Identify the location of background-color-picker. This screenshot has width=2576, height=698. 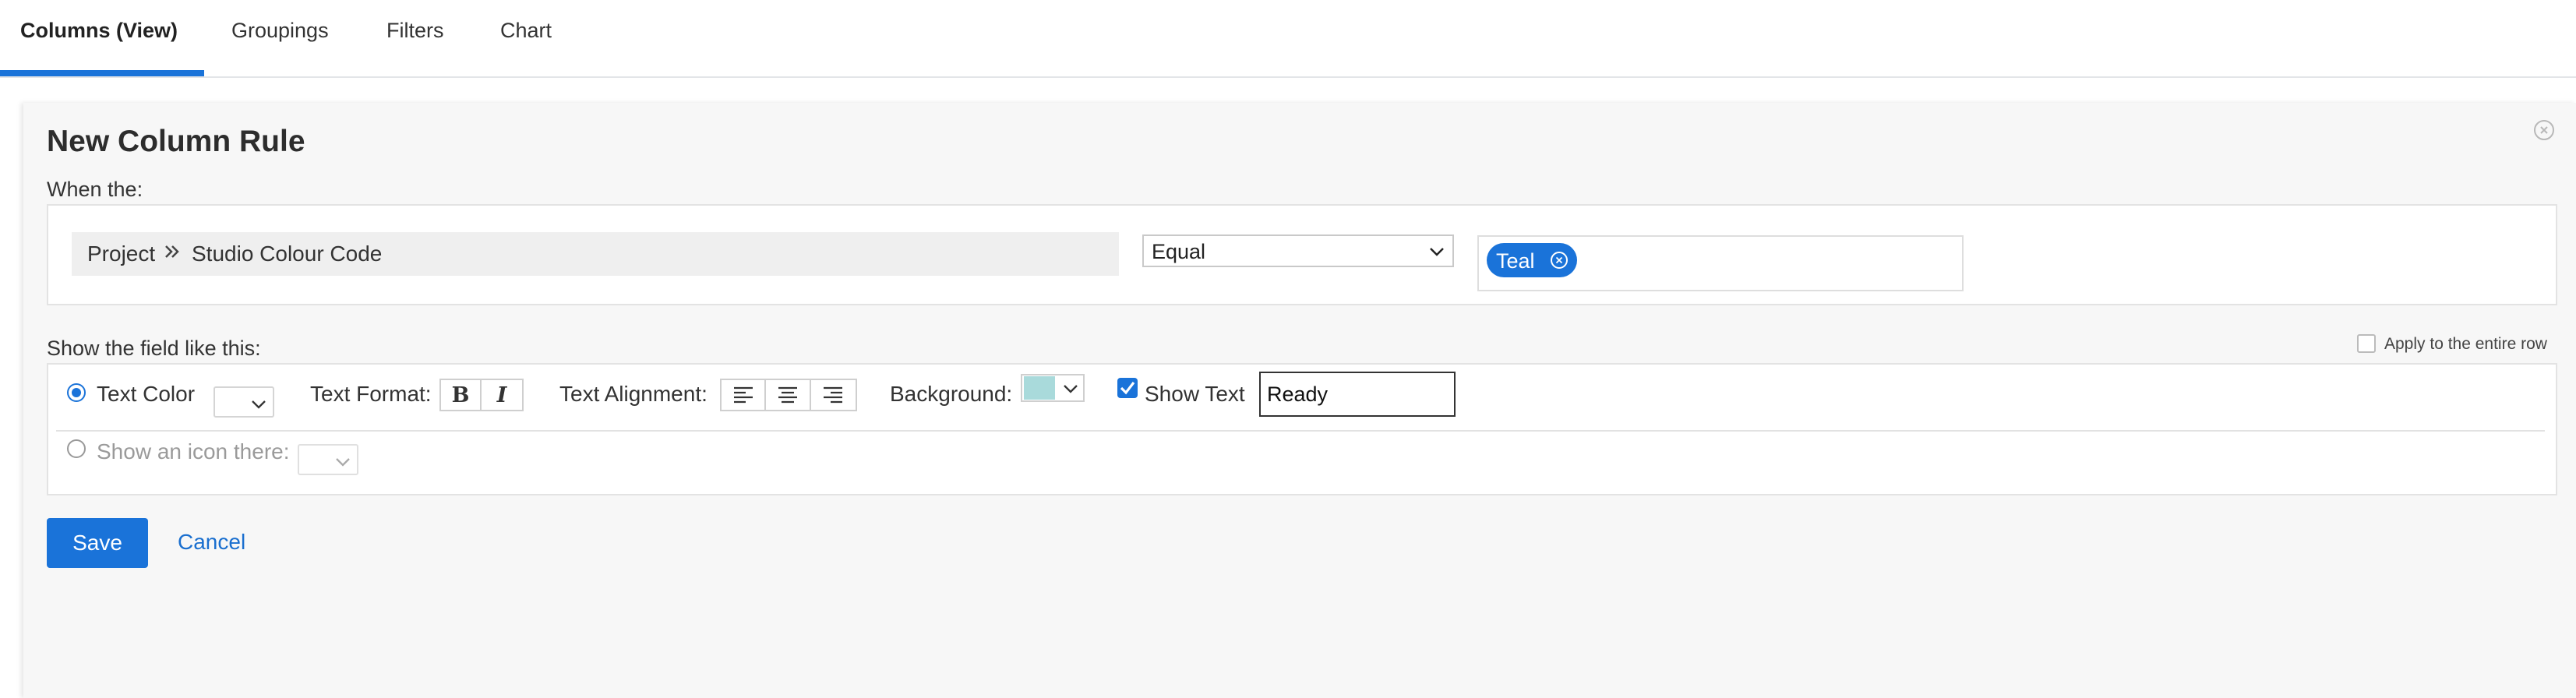
(1053, 388).